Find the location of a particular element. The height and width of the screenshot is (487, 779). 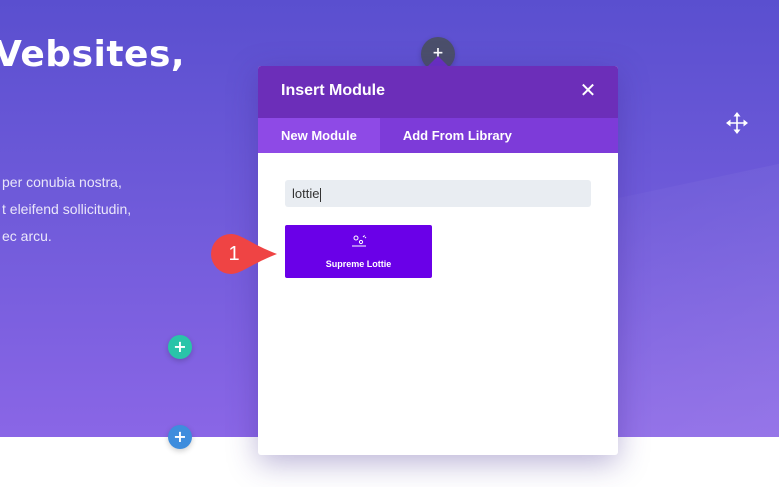

lottie-icon is located at coordinates (359, 241).